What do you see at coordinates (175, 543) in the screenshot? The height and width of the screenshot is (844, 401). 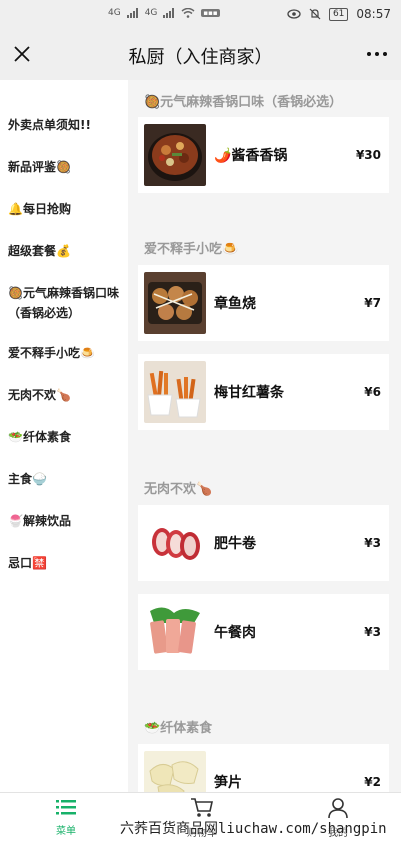 I see `beef-rolls-photo` at bounding box center [175, 543].